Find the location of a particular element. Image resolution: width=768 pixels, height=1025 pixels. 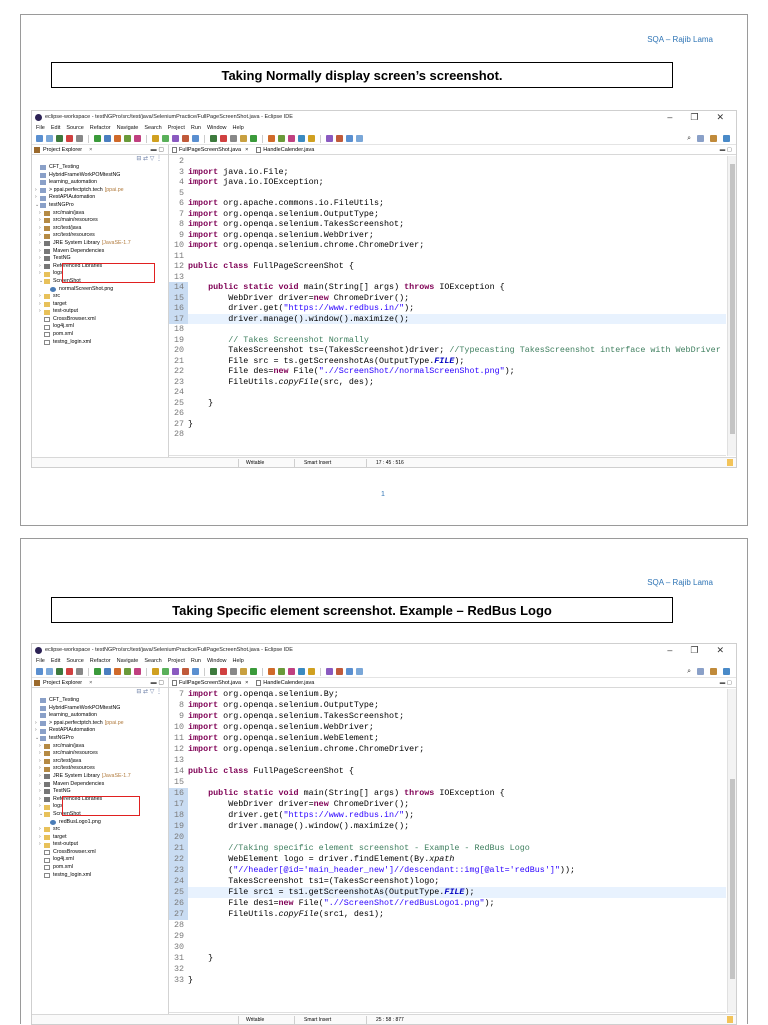

code-line: 25 } is located at coordinates (447, 403).